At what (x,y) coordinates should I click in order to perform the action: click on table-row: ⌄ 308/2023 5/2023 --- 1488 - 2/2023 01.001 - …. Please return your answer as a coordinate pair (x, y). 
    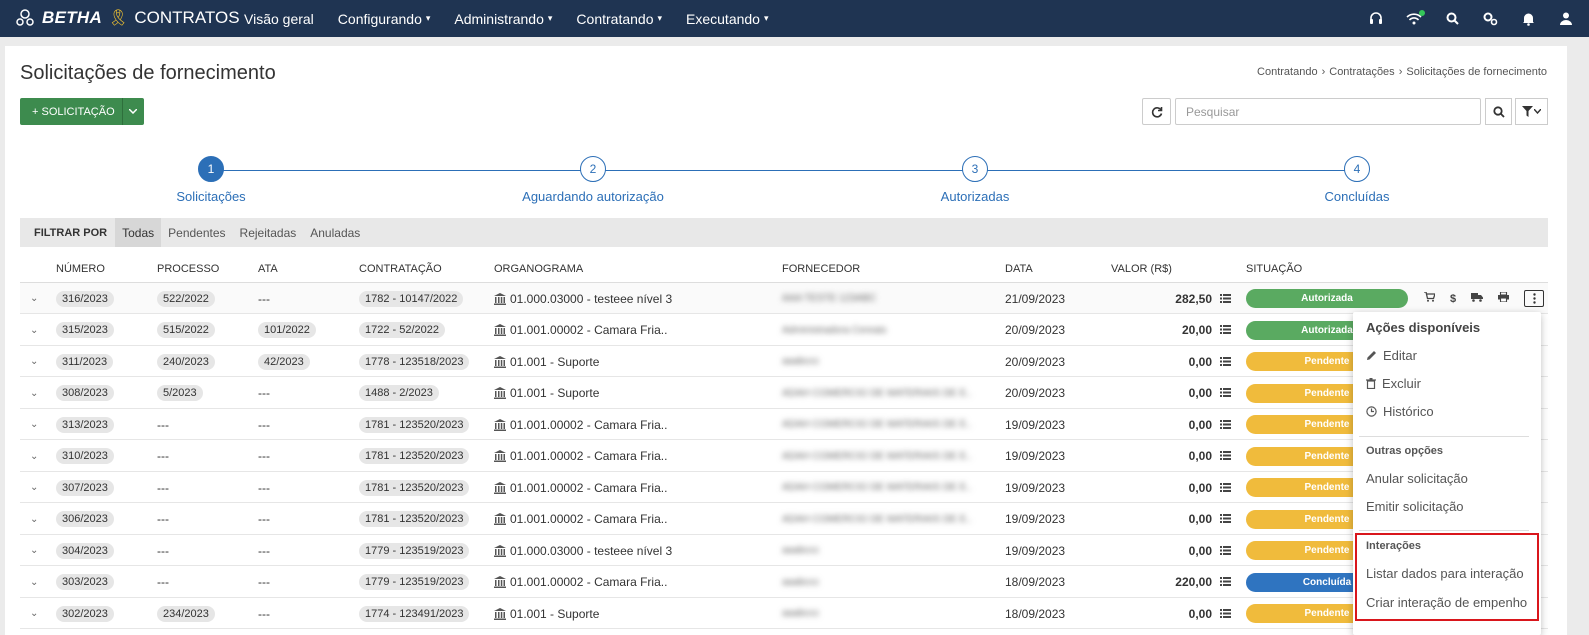
    Looking at the image, I should click on (784, 393).